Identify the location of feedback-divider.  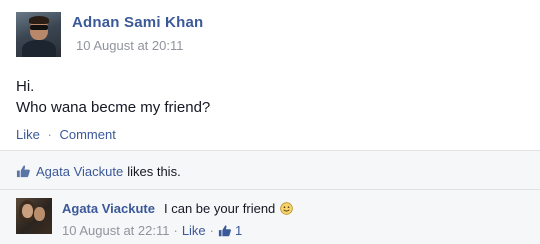
(270, 189).